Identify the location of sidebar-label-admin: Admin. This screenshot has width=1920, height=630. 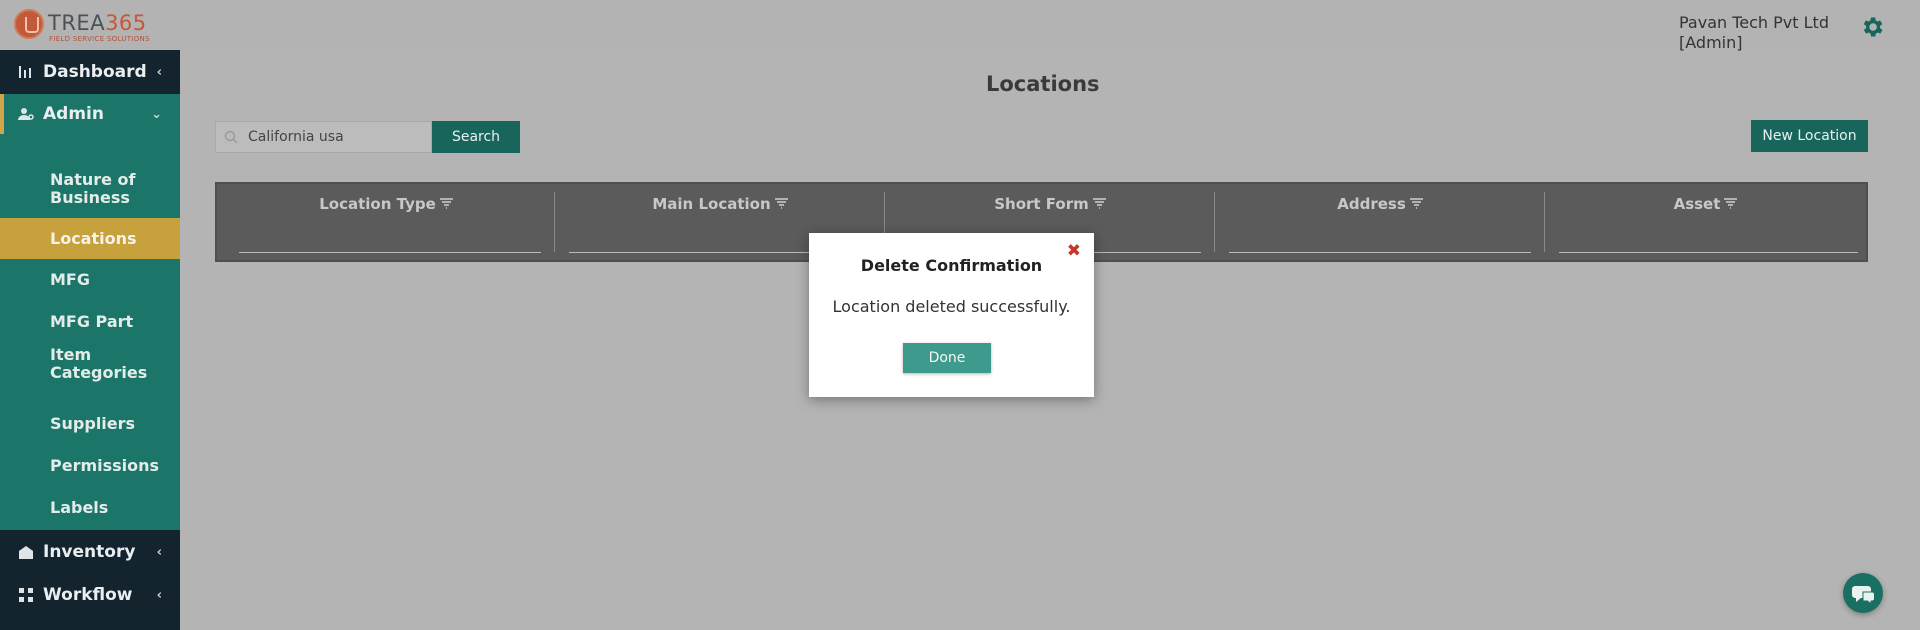
(73, 114).